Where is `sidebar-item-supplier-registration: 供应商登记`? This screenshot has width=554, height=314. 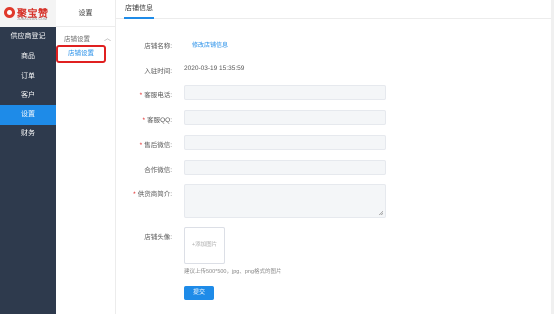
sidebar-item-supplier-registration: 供应商登记 is located at coordinates (28, 37).